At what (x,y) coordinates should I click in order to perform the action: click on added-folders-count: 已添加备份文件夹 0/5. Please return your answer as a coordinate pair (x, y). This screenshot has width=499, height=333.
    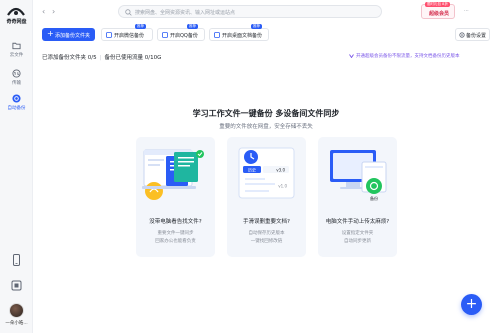
    Looking at the image, I should click on (69, 58).